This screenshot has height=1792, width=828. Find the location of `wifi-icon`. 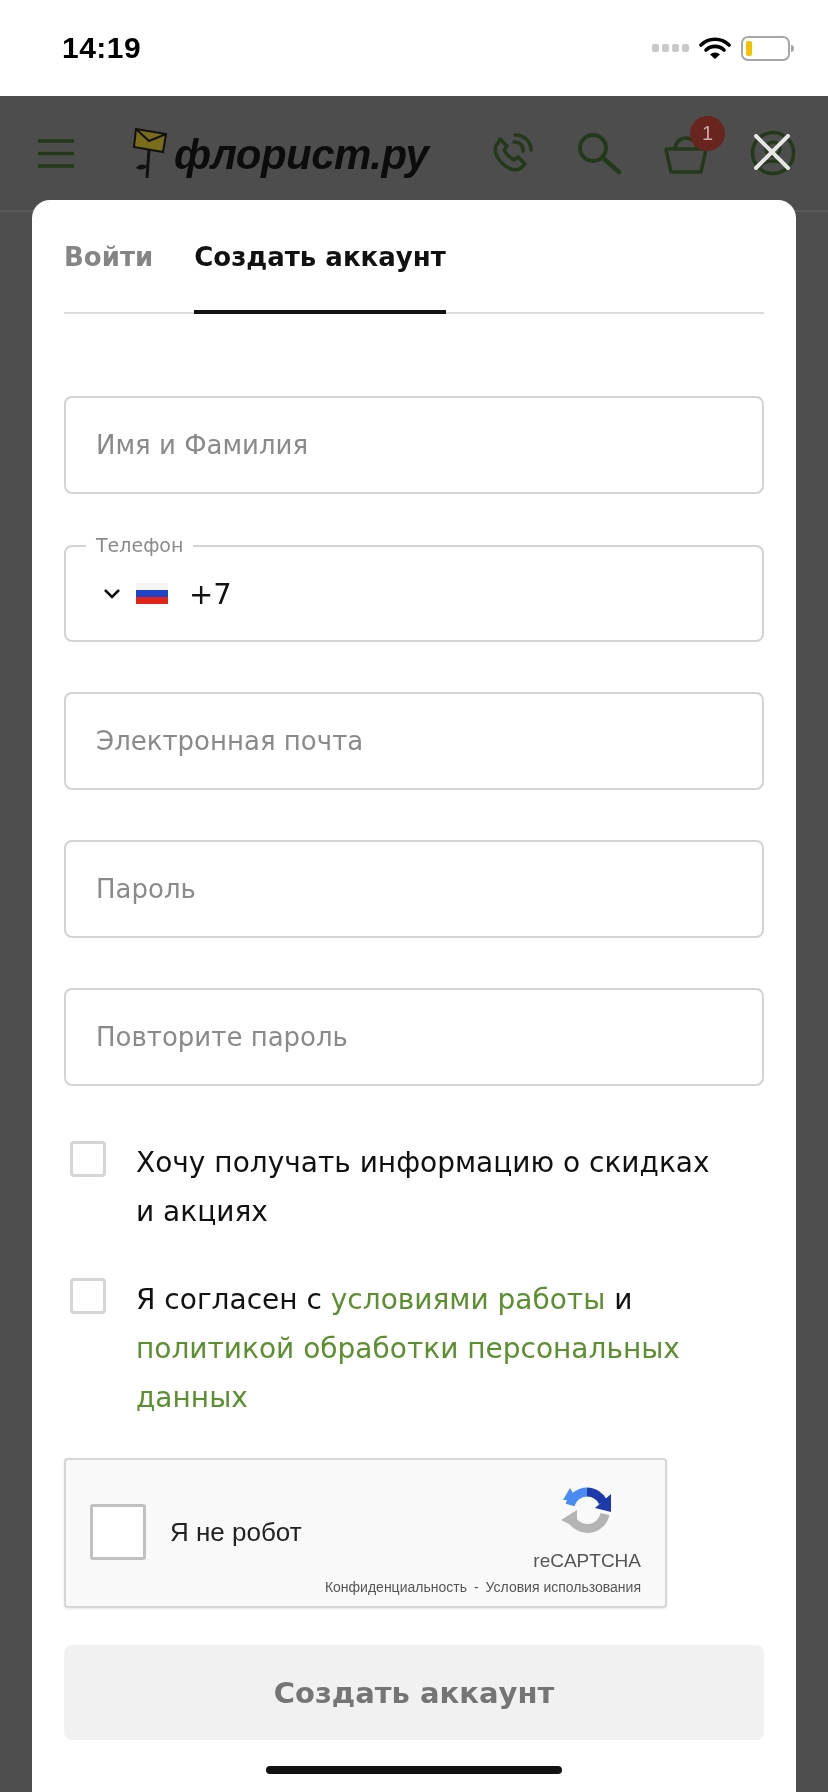

wifi-icon is located at coordinates (715, 48).